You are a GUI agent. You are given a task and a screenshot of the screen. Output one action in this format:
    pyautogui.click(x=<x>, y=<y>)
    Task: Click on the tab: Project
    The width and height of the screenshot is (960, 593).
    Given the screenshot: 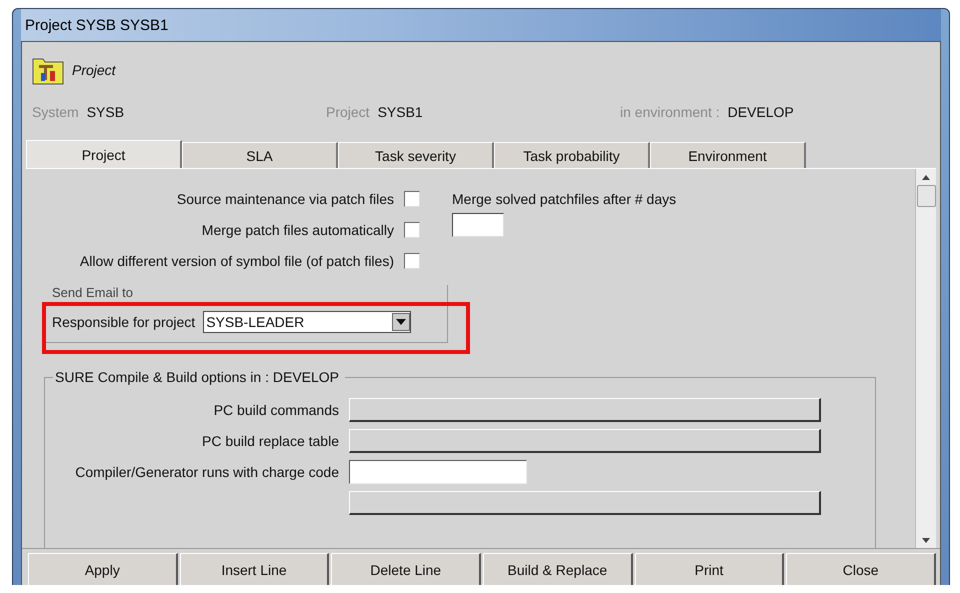 What is the action you would take?
    pyautogui.click(x=104, y=154)
    